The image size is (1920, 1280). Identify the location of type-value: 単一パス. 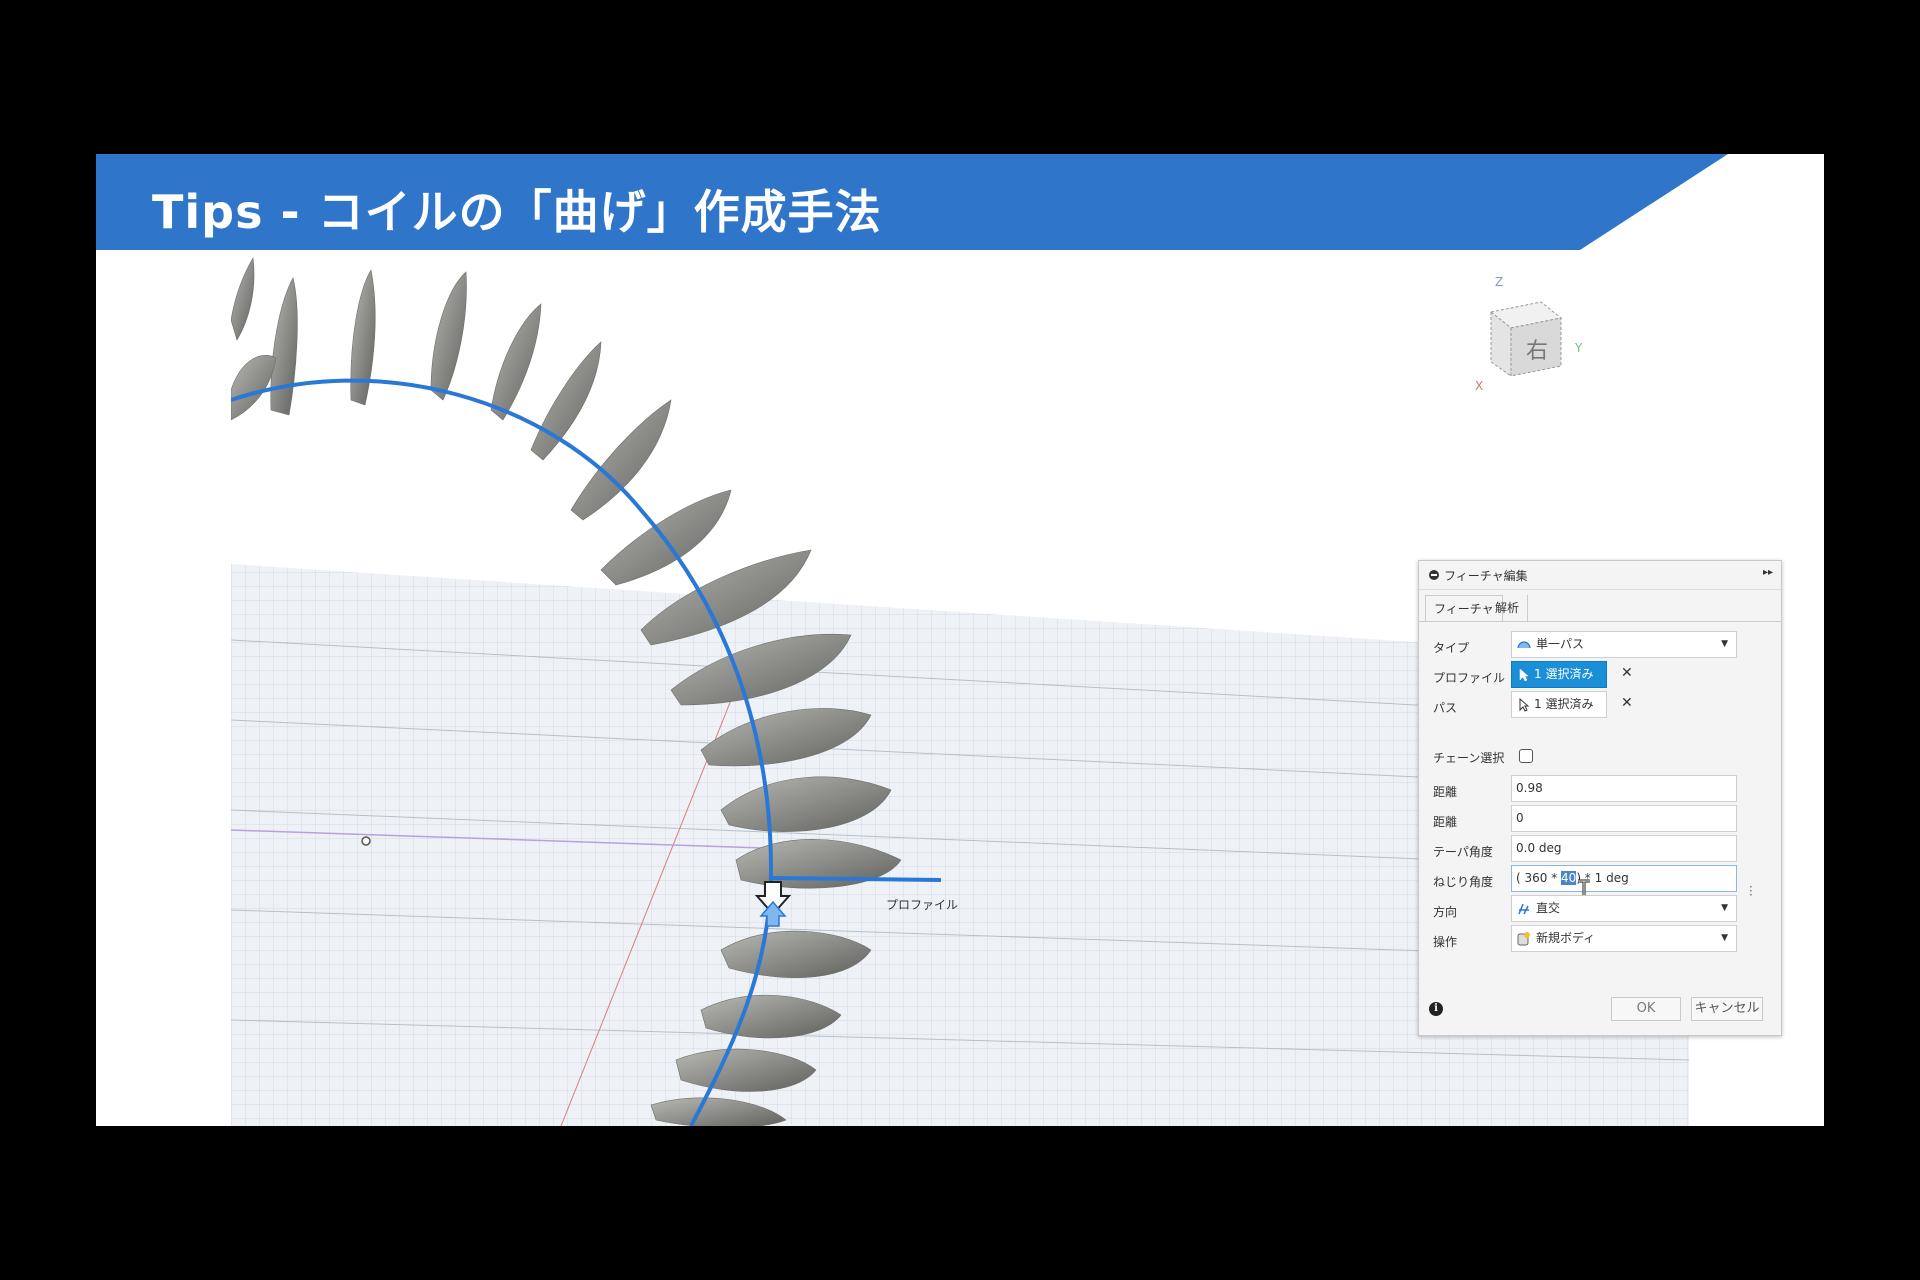
(1560, 644).